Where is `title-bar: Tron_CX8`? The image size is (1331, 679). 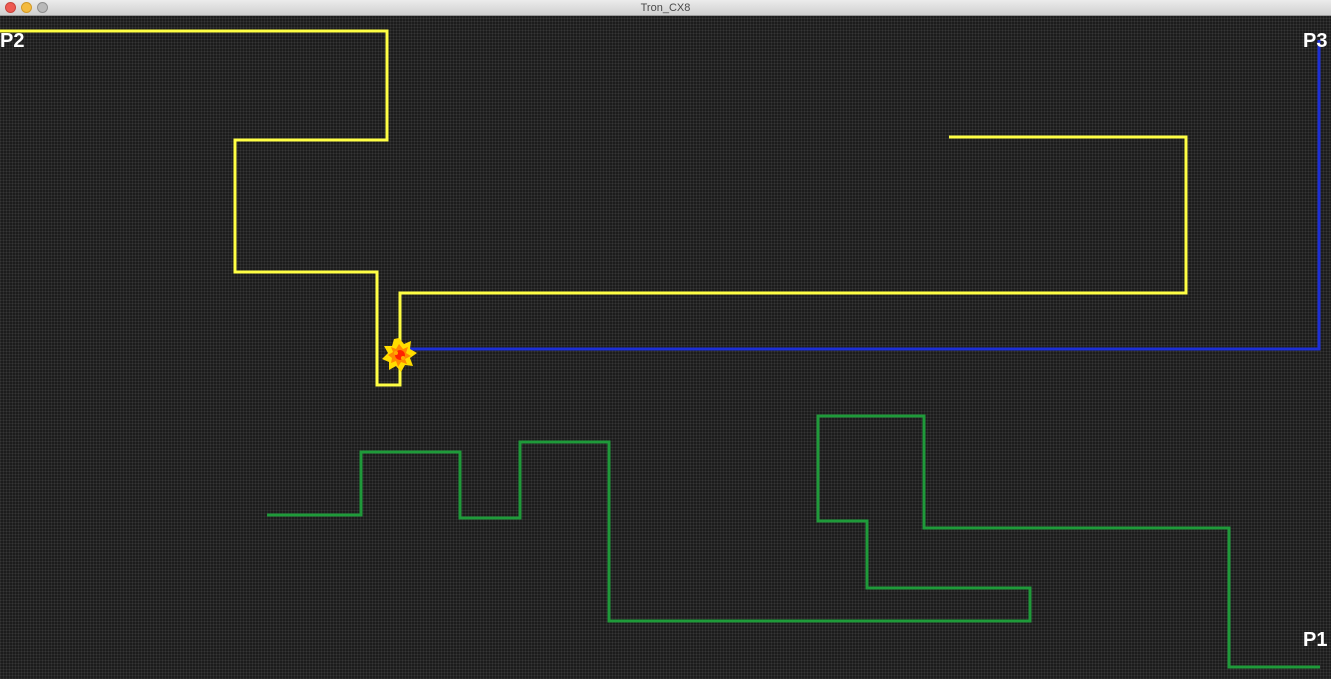 title-bar: Tron_CX8 is located at coordinates (665, 8).